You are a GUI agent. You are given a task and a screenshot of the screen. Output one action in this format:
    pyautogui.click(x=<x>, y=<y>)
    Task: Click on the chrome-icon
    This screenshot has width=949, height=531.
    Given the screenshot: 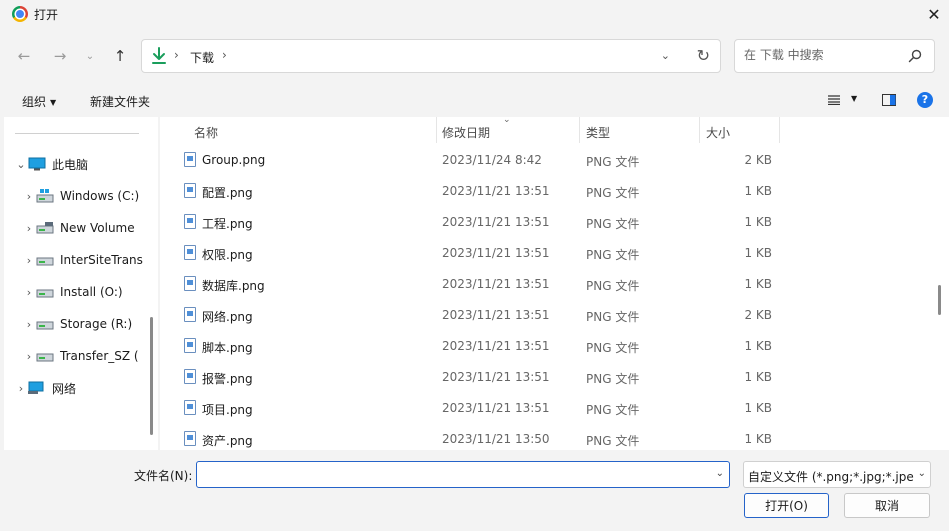 What is the action you would take?
    pyautogui.click(x=20, y=14)
    